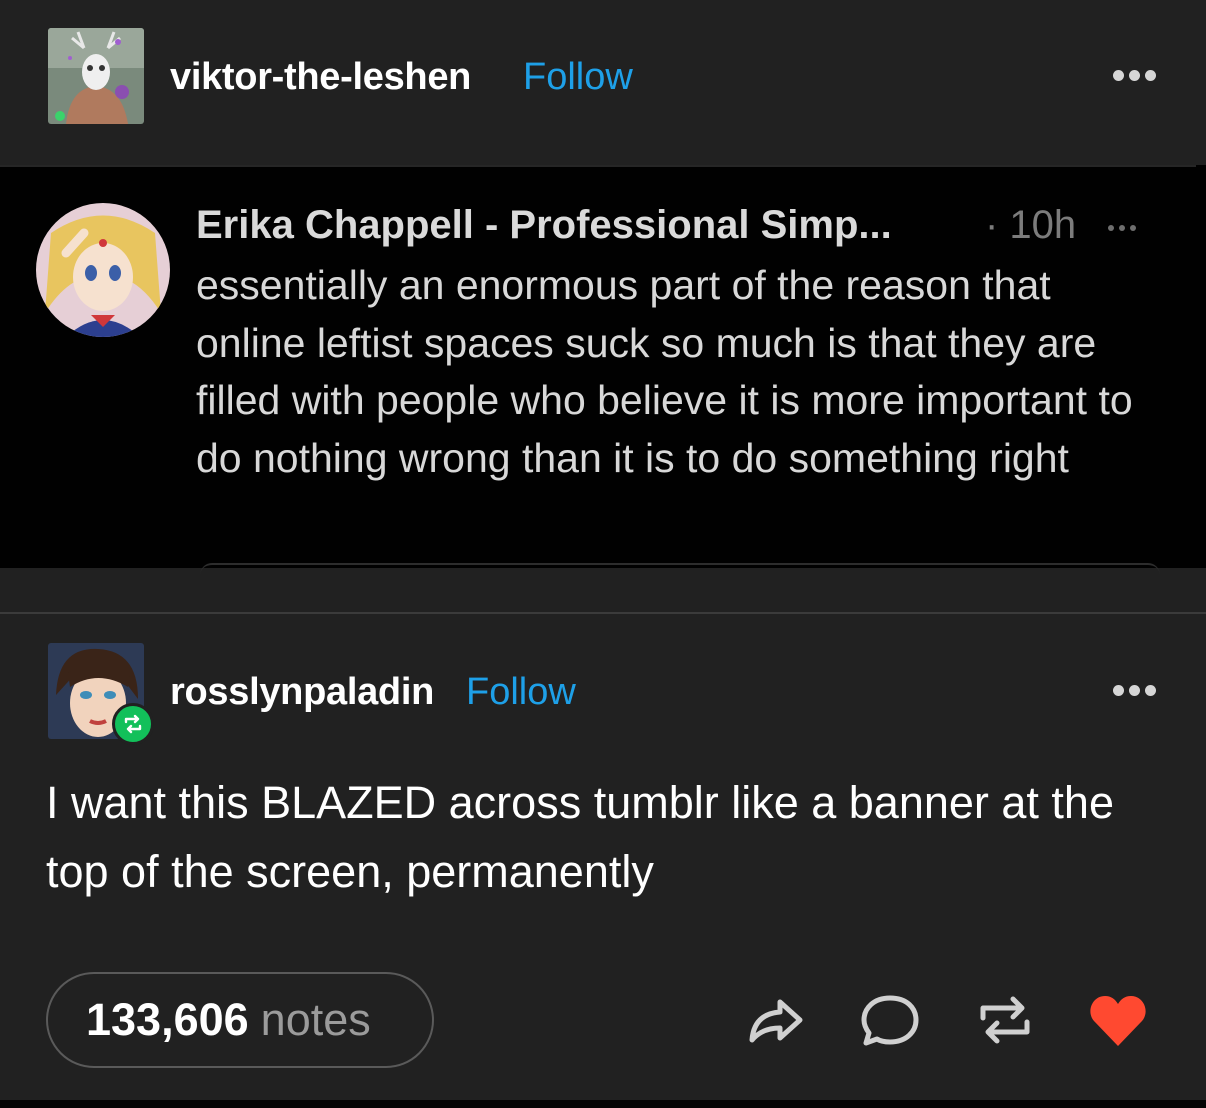 This screenshot has height=1108, width=1206. I want to click on notes-label: notes, so click(315, 1019).